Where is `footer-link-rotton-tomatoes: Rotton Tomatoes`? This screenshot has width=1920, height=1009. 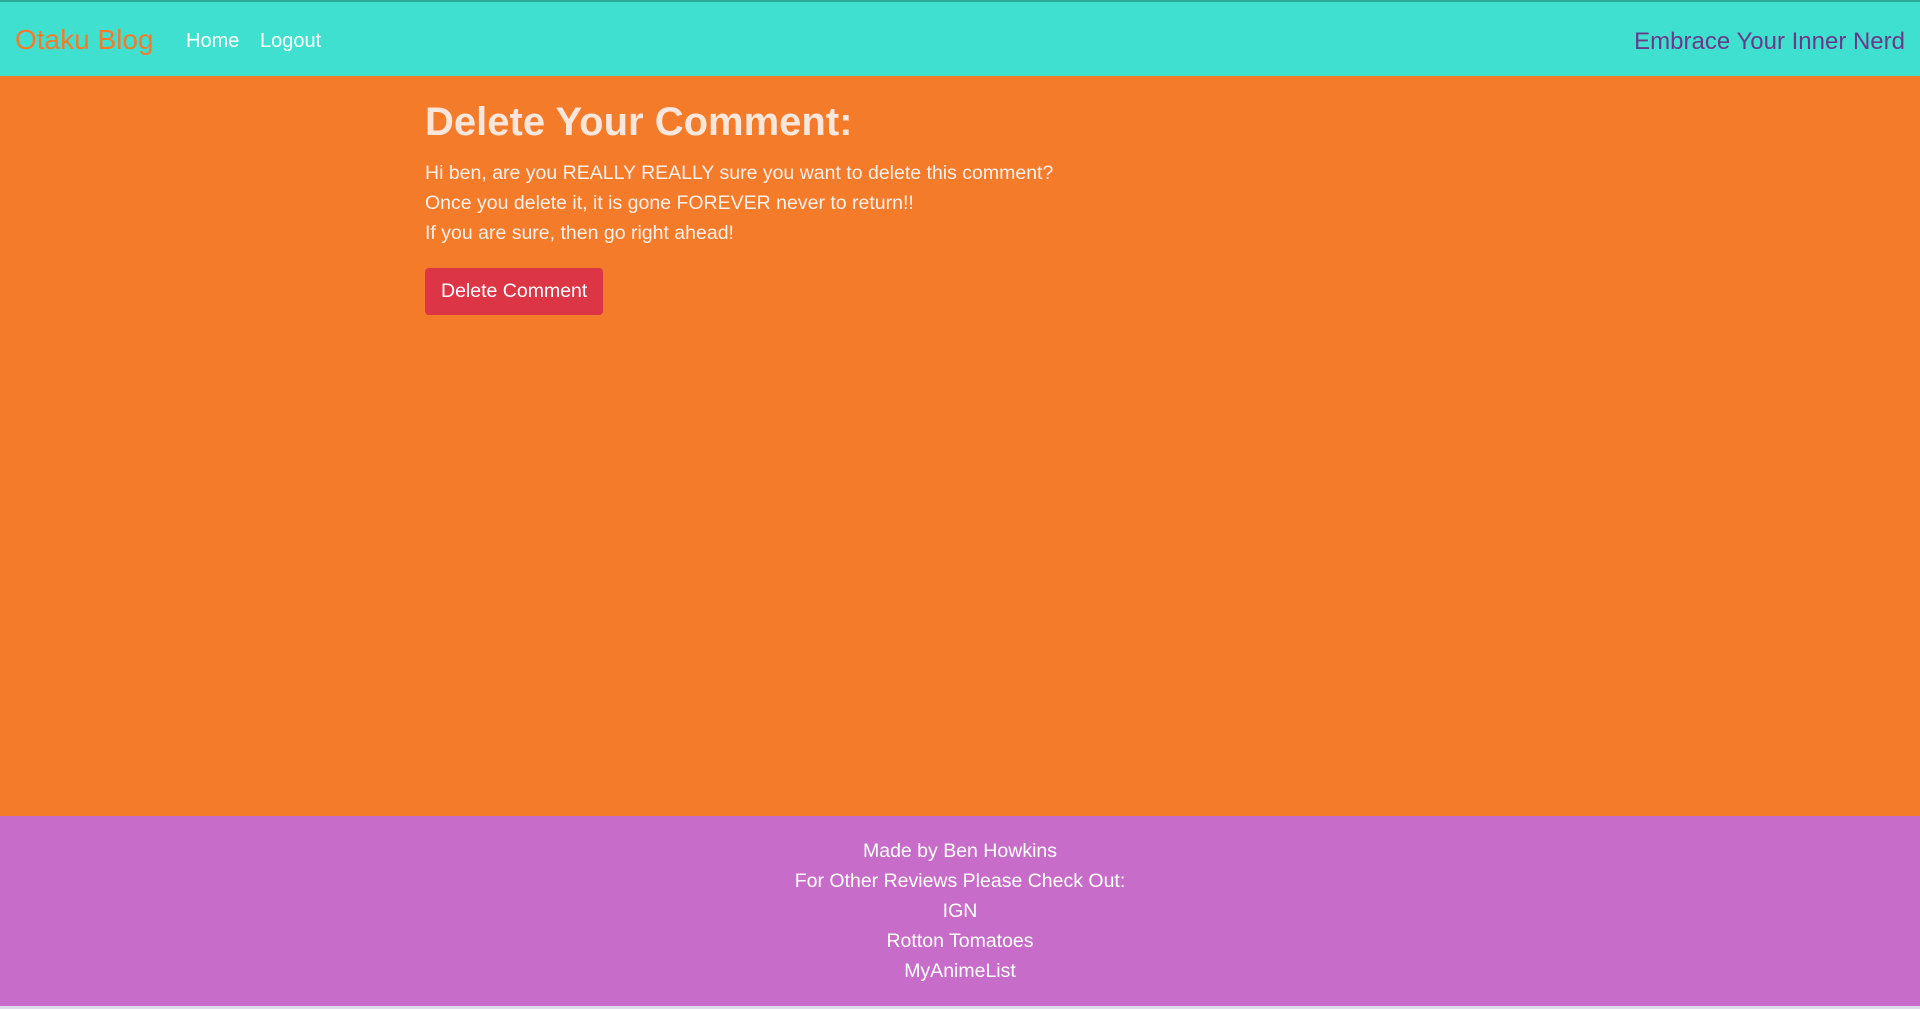 footer-link-rotton-tomatoes: Rotton Tomatoes is located at coordinates (960, 941).